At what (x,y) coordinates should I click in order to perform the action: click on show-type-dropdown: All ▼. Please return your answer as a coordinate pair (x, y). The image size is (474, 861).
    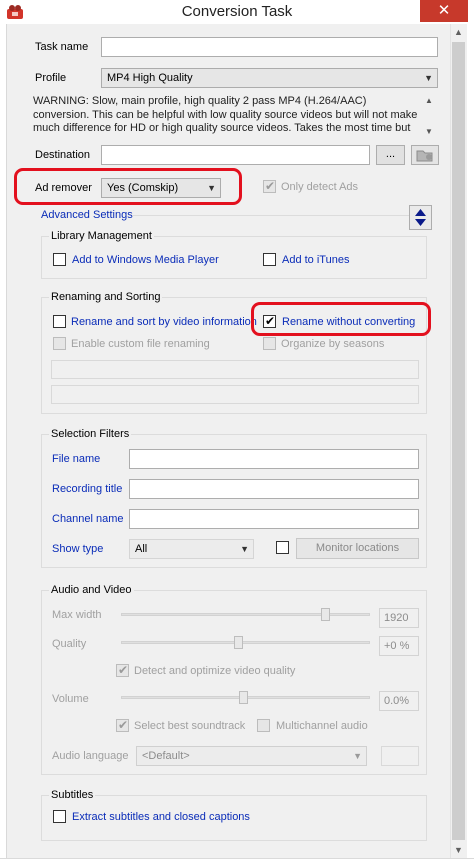
    Looking at the image, I should click on (191, 549).